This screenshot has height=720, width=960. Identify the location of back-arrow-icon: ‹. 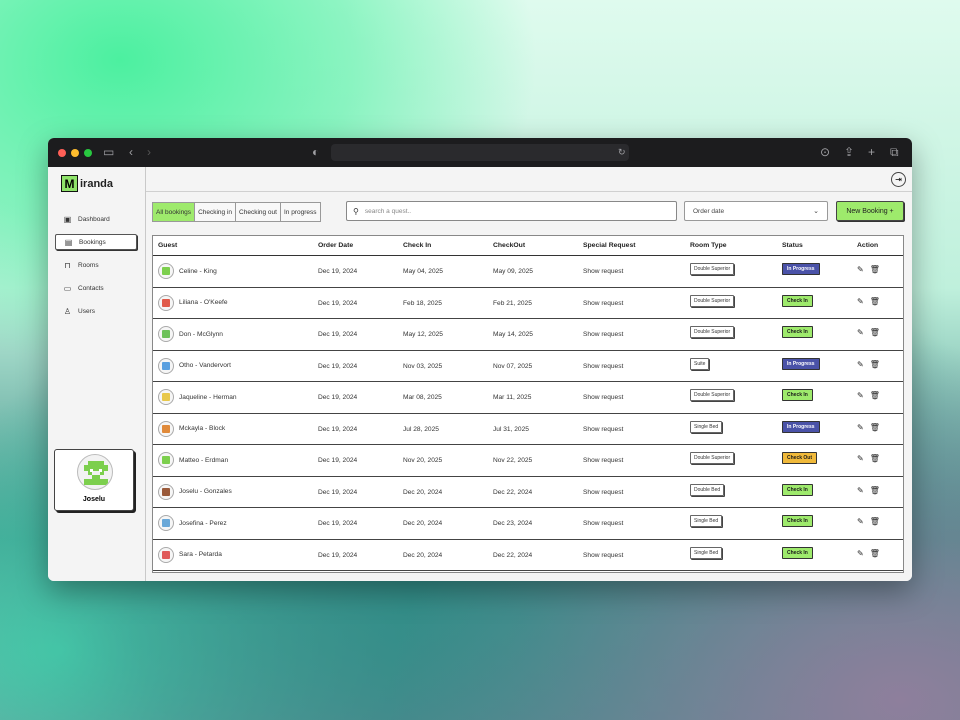
(131, 152).